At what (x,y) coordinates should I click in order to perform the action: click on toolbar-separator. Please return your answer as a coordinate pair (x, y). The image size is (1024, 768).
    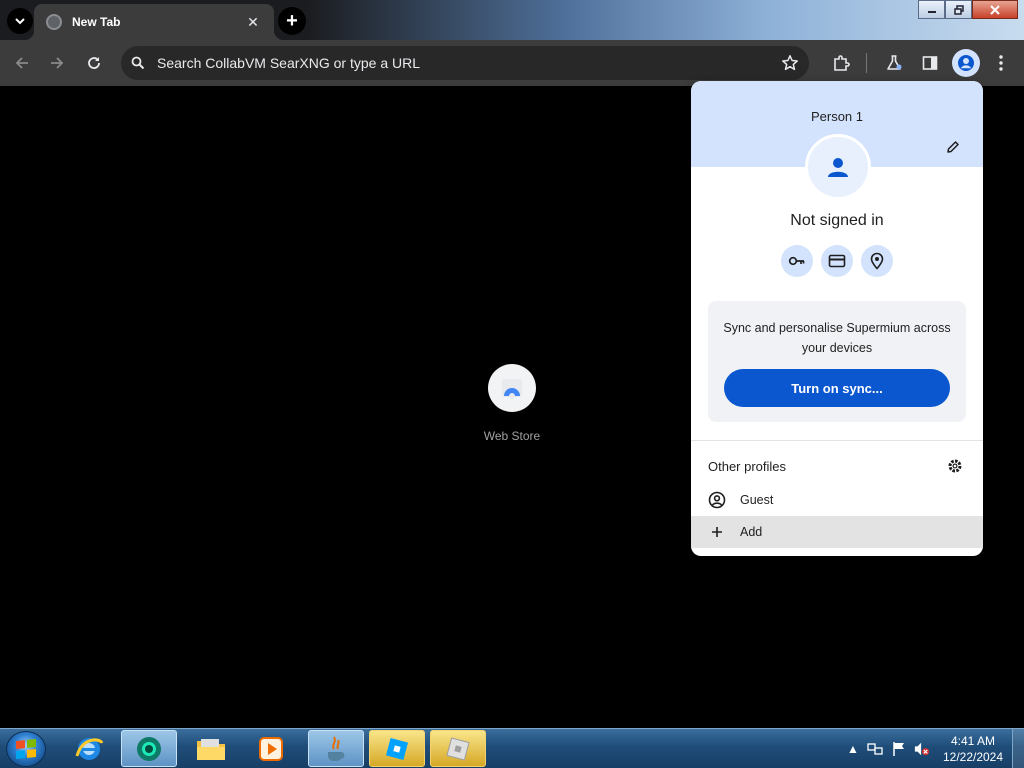
    Looking at the image, I should click on (866, 63).